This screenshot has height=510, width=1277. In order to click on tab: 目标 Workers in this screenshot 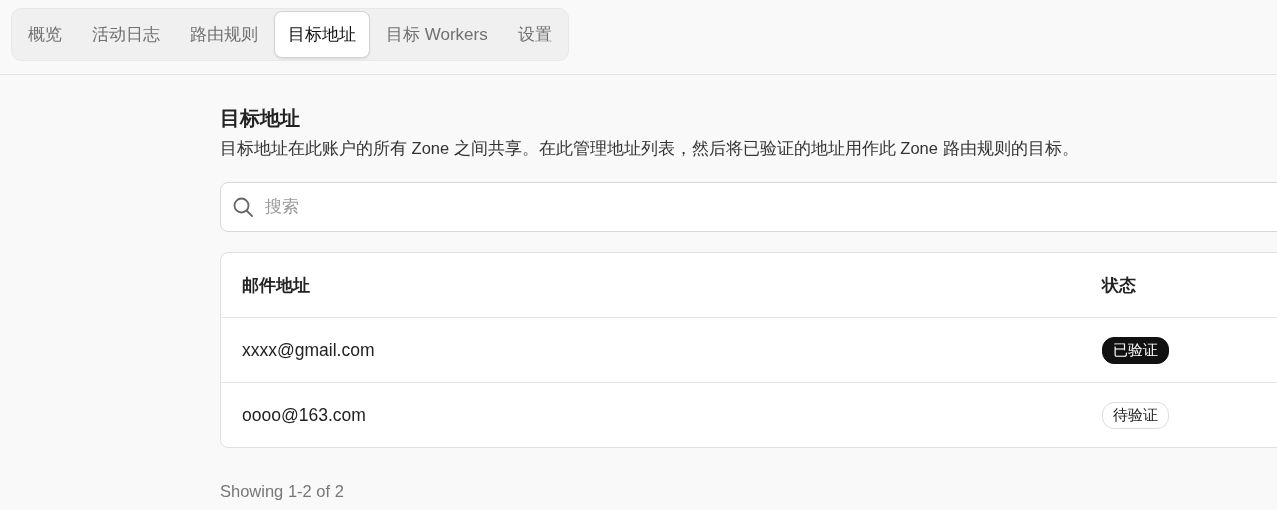, I will do `click(437, 34)`.